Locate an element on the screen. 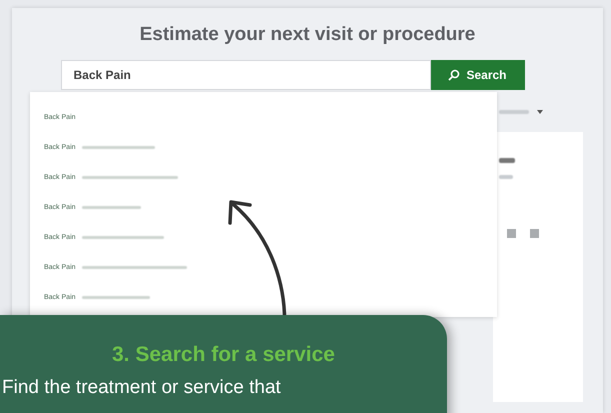 The width and height of the screenshot is (611, 413). search-icon is located at coordinates (454, 75).